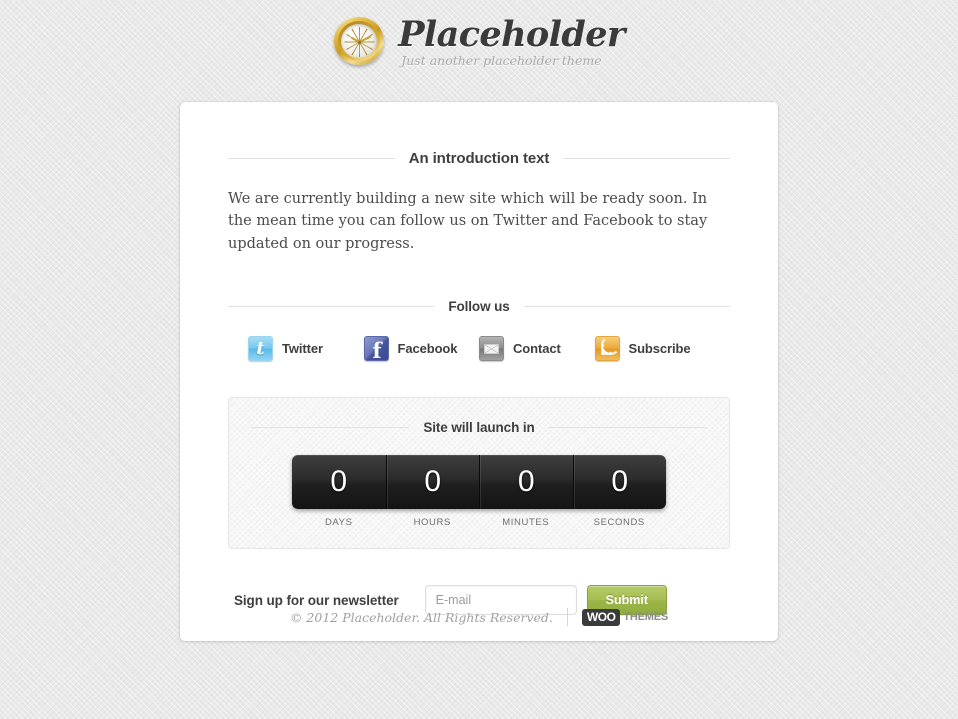 This screenshot has height=719, width=958. I want to click on intro-heading: An introduction text, so click(479, 134).